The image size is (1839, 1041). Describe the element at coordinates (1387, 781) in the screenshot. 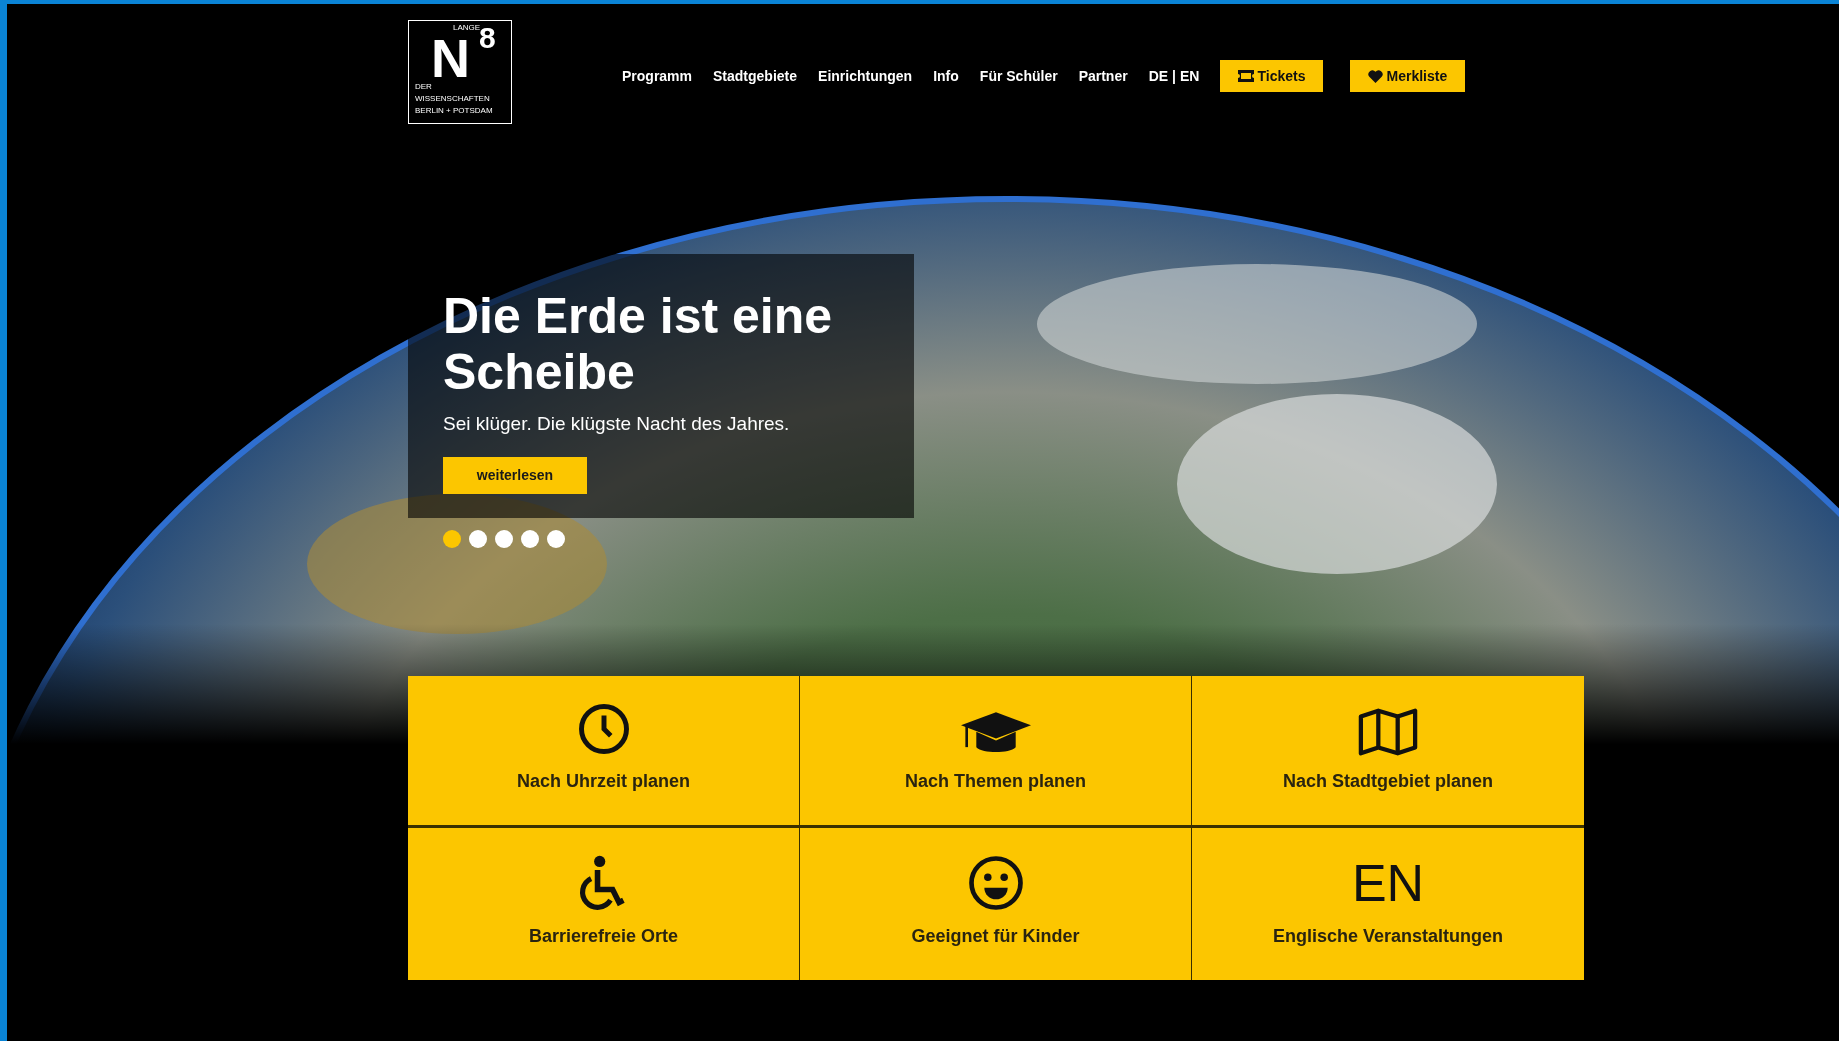

I see `tile-label: Nach Stadtgebiet planen` at that location.